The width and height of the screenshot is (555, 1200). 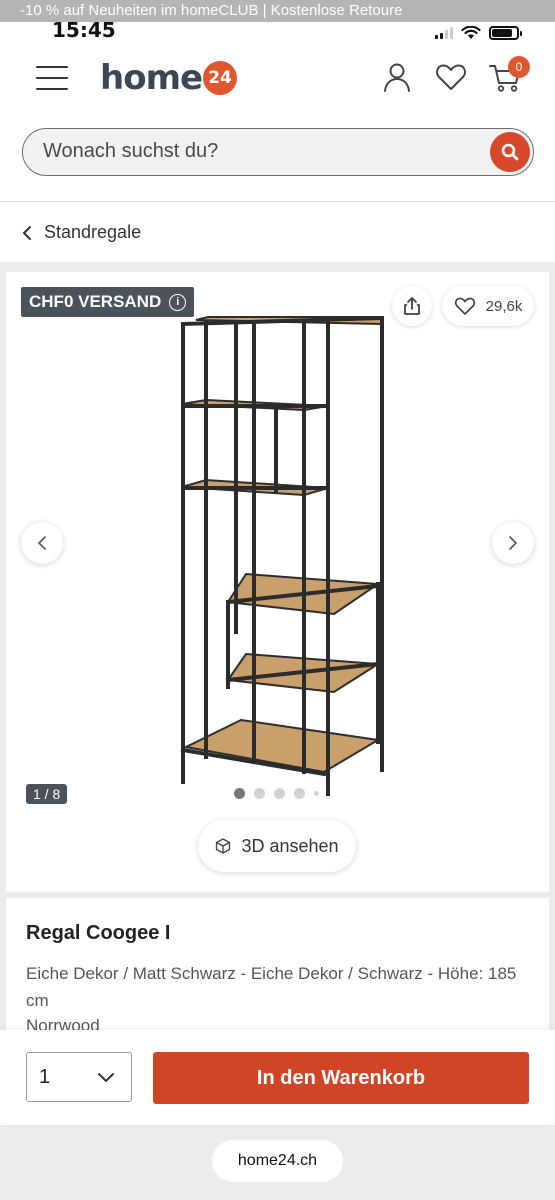 I want to click on share-icon, so click(x=412, y=306).